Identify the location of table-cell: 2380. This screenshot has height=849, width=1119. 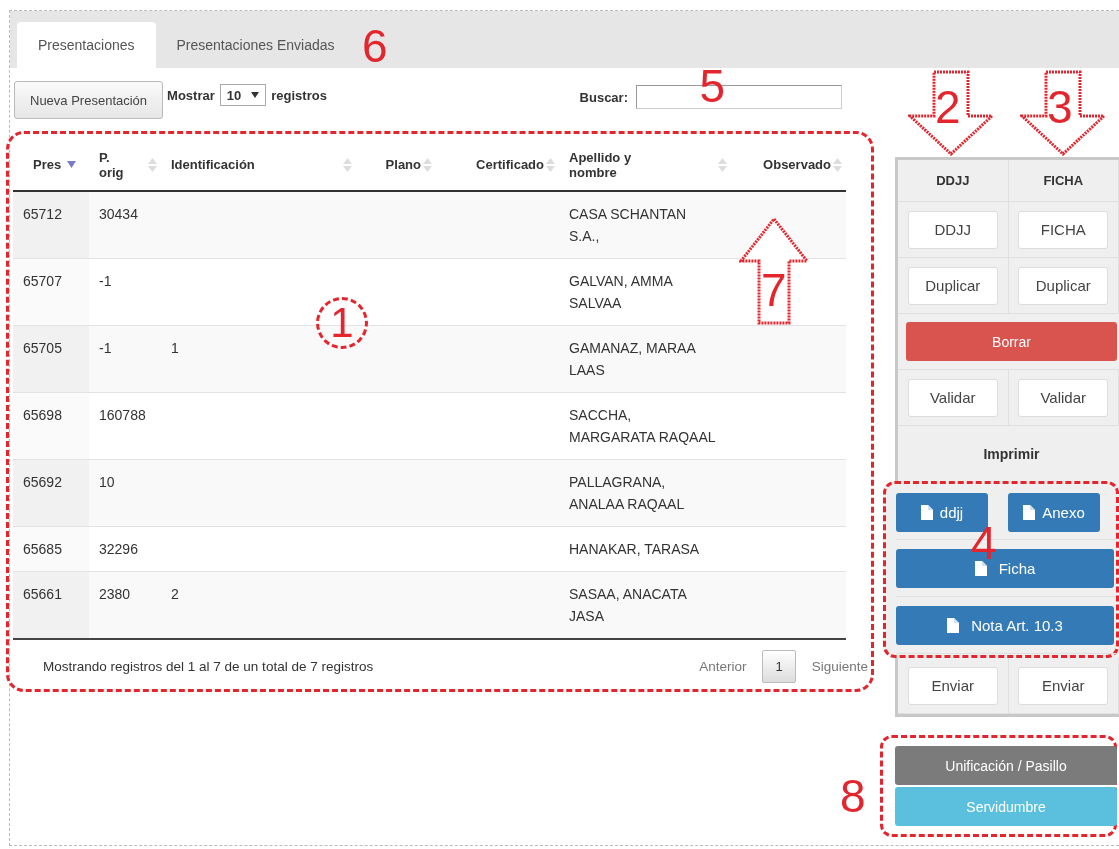
(115, 594).